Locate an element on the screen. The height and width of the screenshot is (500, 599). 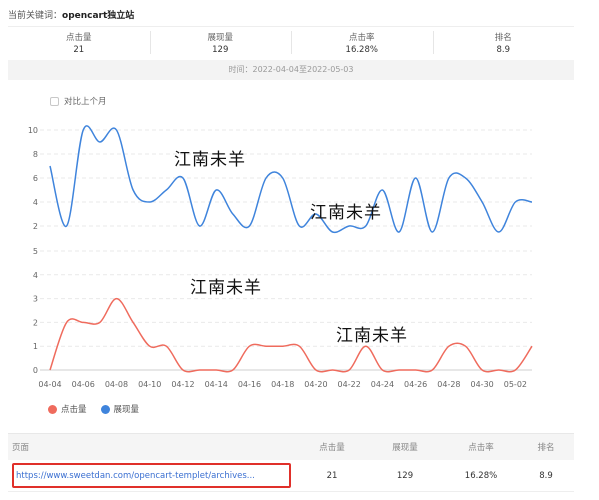
chart-legend: 点击量 展现量 is located at coordinates (93, 409).